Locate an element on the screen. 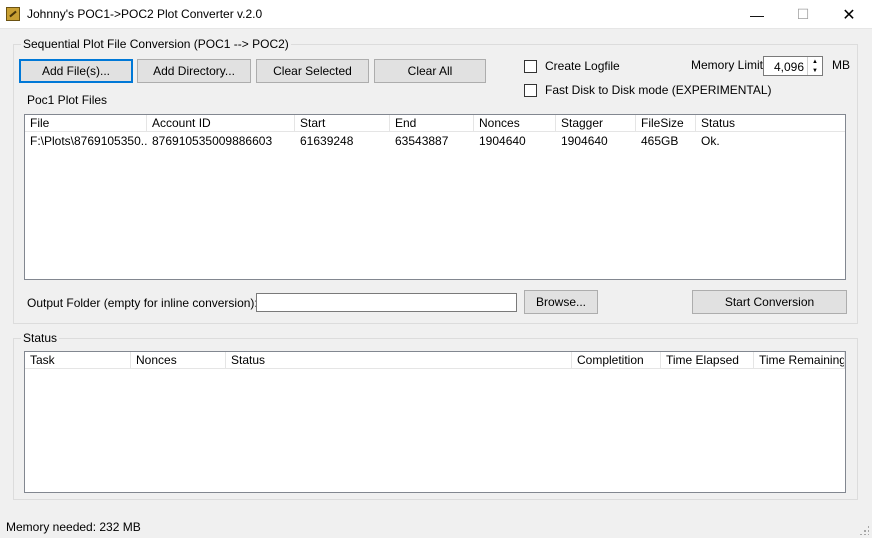 The width and height of the screenshot is (872, 538). column-header: FileSize is located at coordinates (666, 123).